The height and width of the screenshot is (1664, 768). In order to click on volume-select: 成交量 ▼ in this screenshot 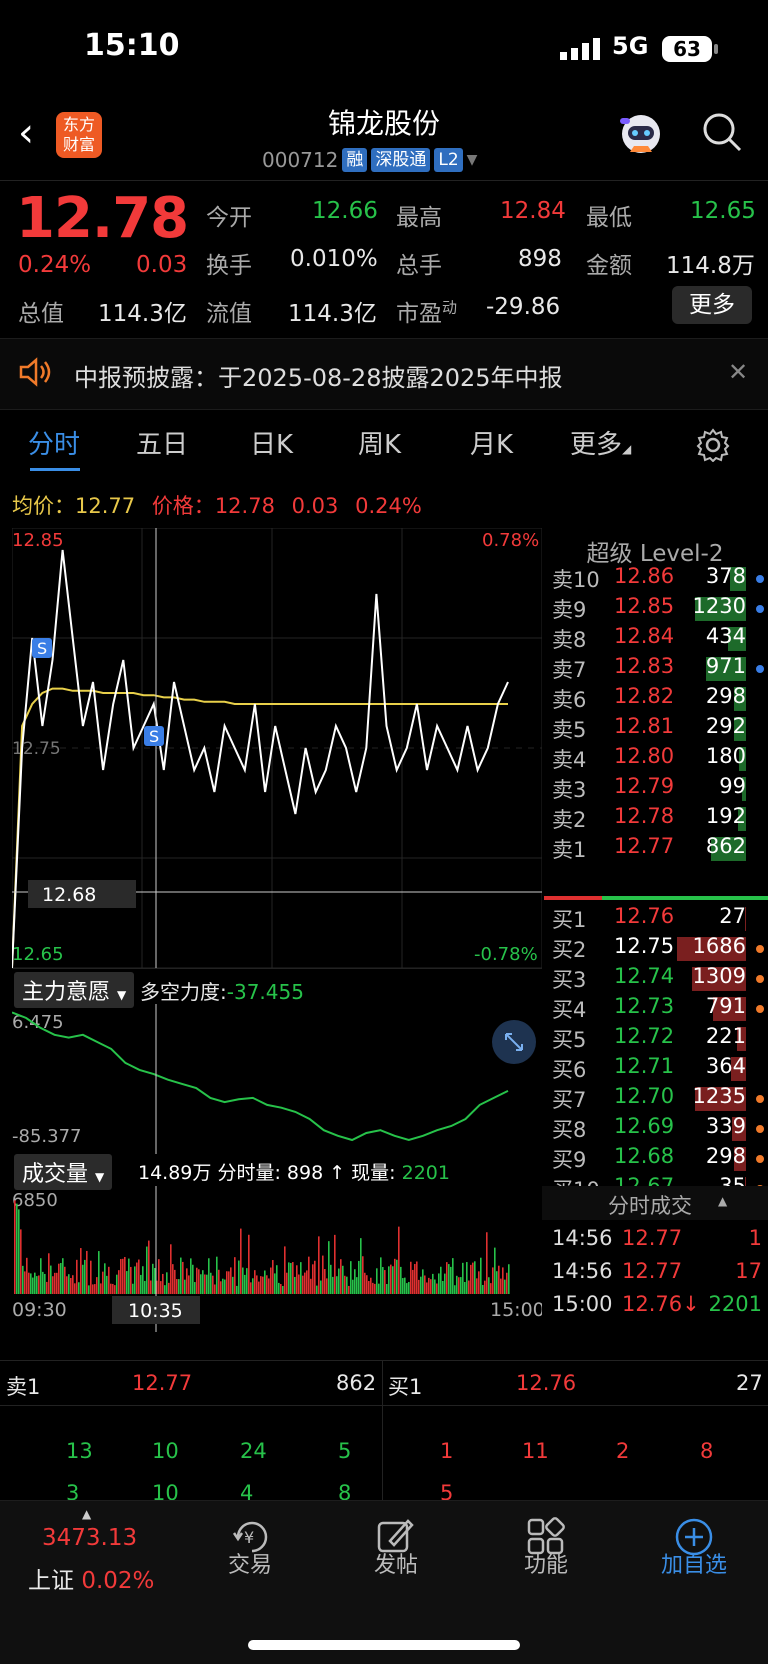, I will do `click(63, 1172)`.